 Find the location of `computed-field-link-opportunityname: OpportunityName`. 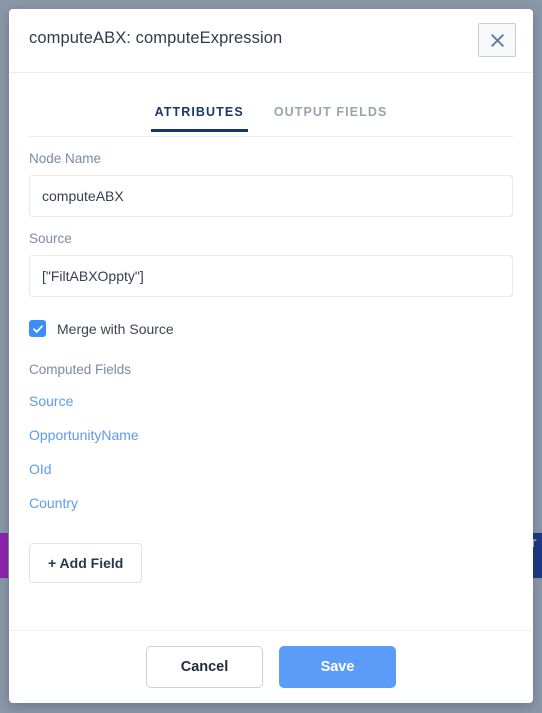

computed-field-link-opportunityname: OpportunityName is located at coordinates (84, 435).